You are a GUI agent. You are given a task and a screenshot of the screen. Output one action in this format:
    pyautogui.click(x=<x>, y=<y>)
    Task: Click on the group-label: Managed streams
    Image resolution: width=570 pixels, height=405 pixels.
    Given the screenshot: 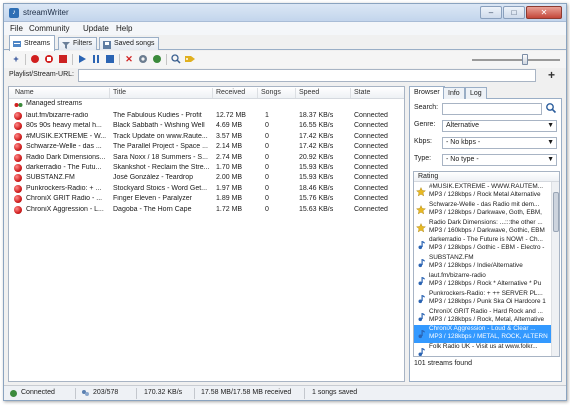 What is the action you would take?
    pyautogui.click(x=54, y=103)
    